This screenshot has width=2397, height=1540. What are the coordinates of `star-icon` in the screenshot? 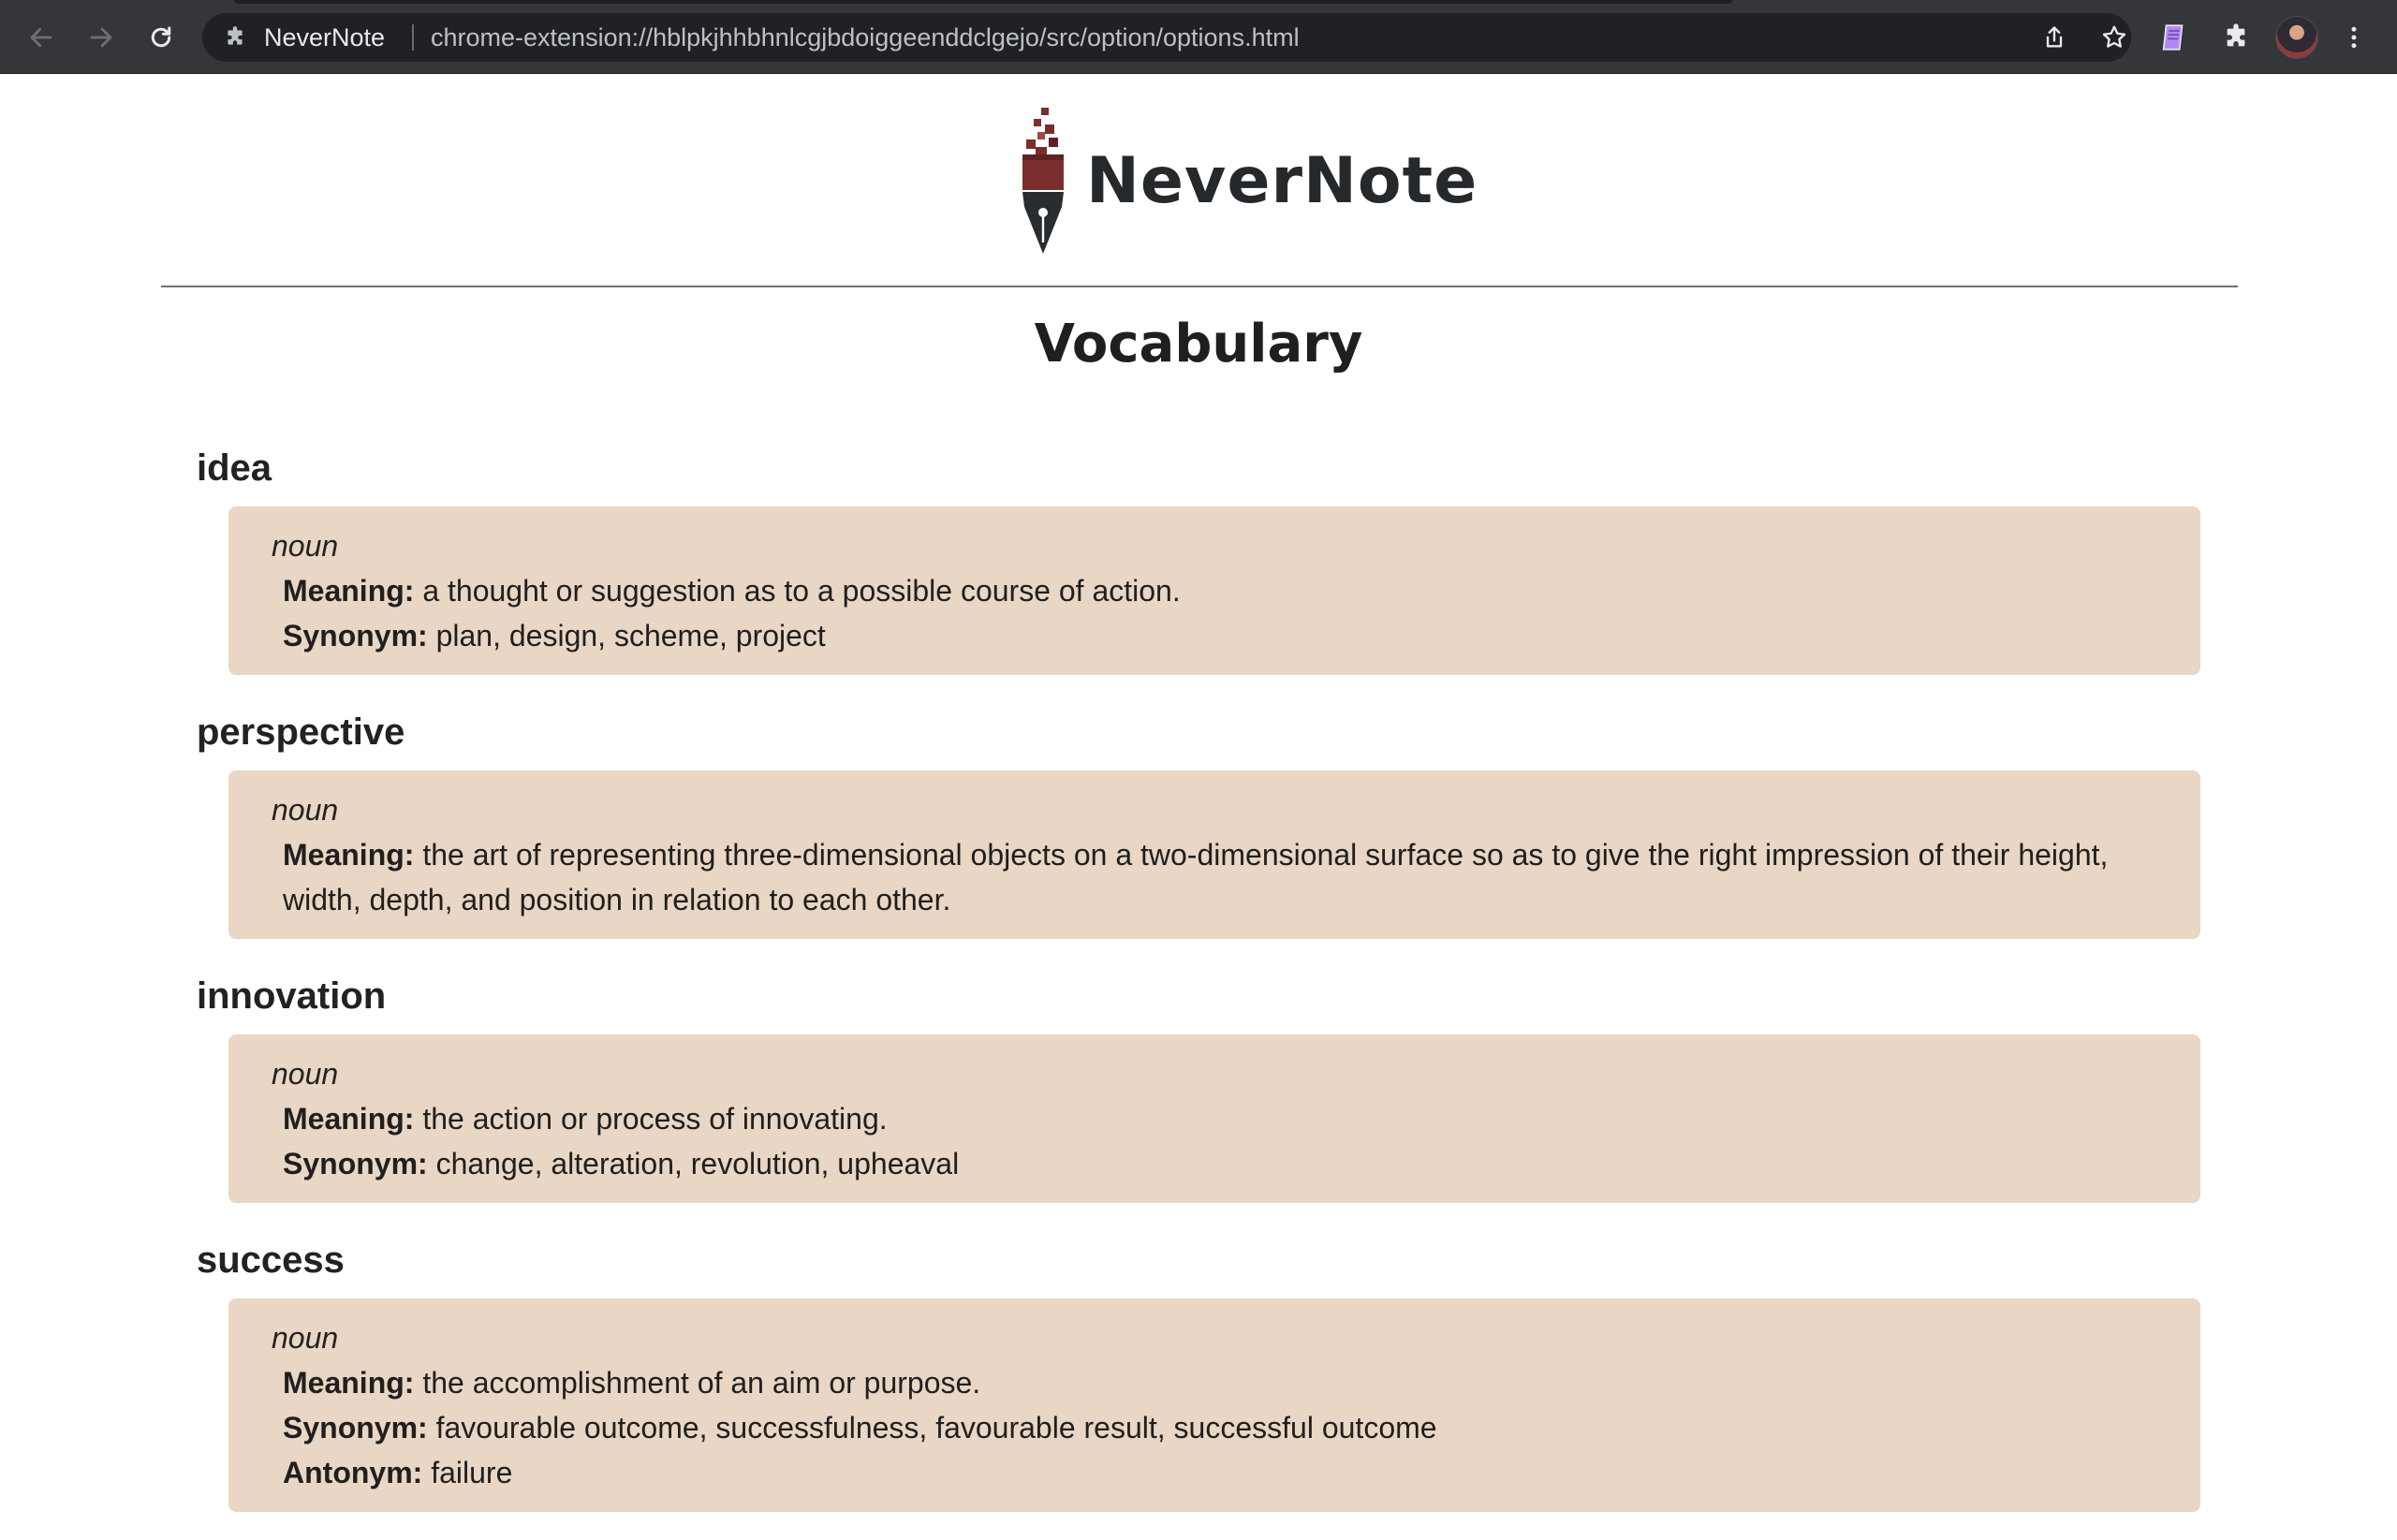 It's located at (2114, 36).